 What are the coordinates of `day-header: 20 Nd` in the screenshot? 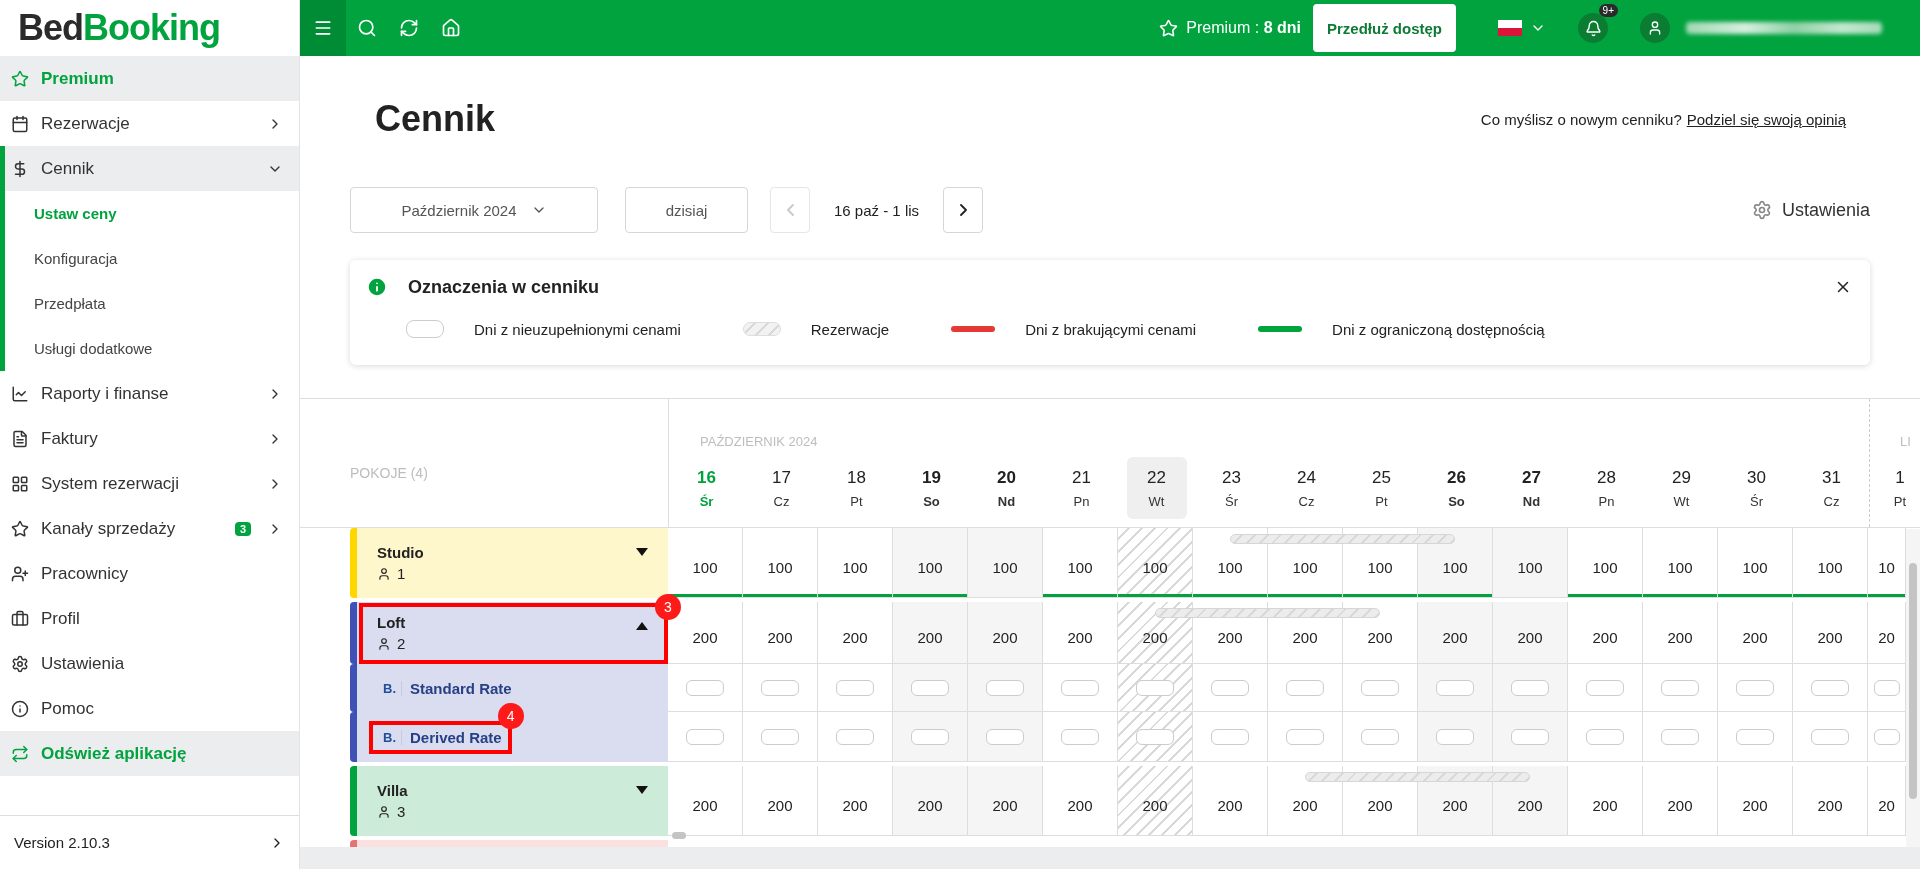 It's located at (1006, 488).